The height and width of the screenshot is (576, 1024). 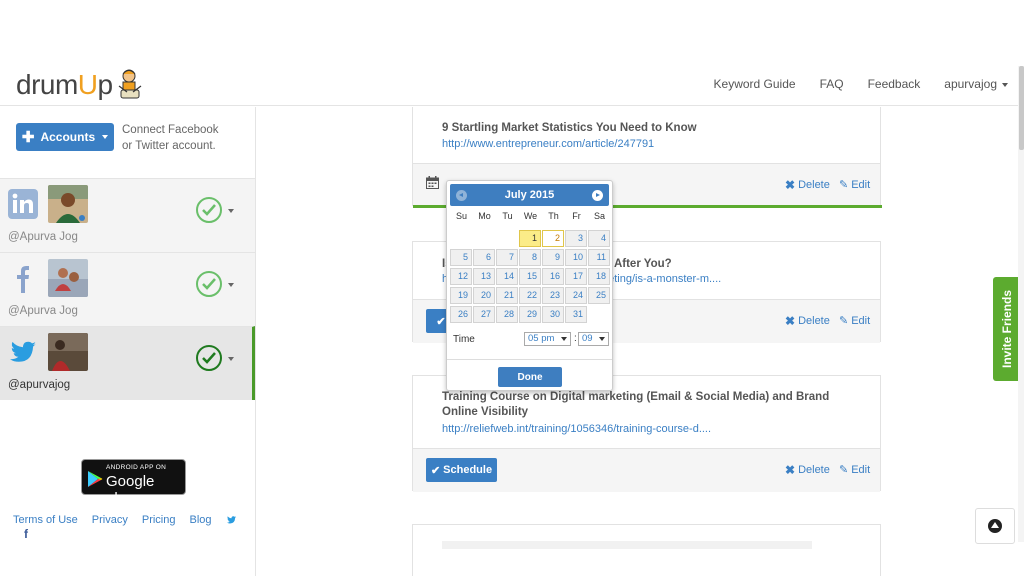 I want to click on back-to-top-button, so click(x=995, y=526).